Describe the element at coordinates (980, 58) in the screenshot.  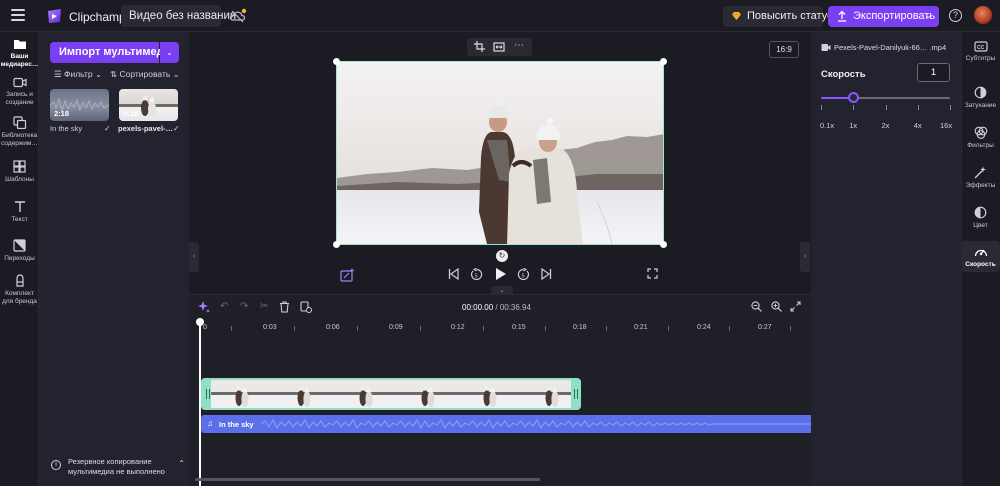
I see `tool-label: Субтитры` at that location.